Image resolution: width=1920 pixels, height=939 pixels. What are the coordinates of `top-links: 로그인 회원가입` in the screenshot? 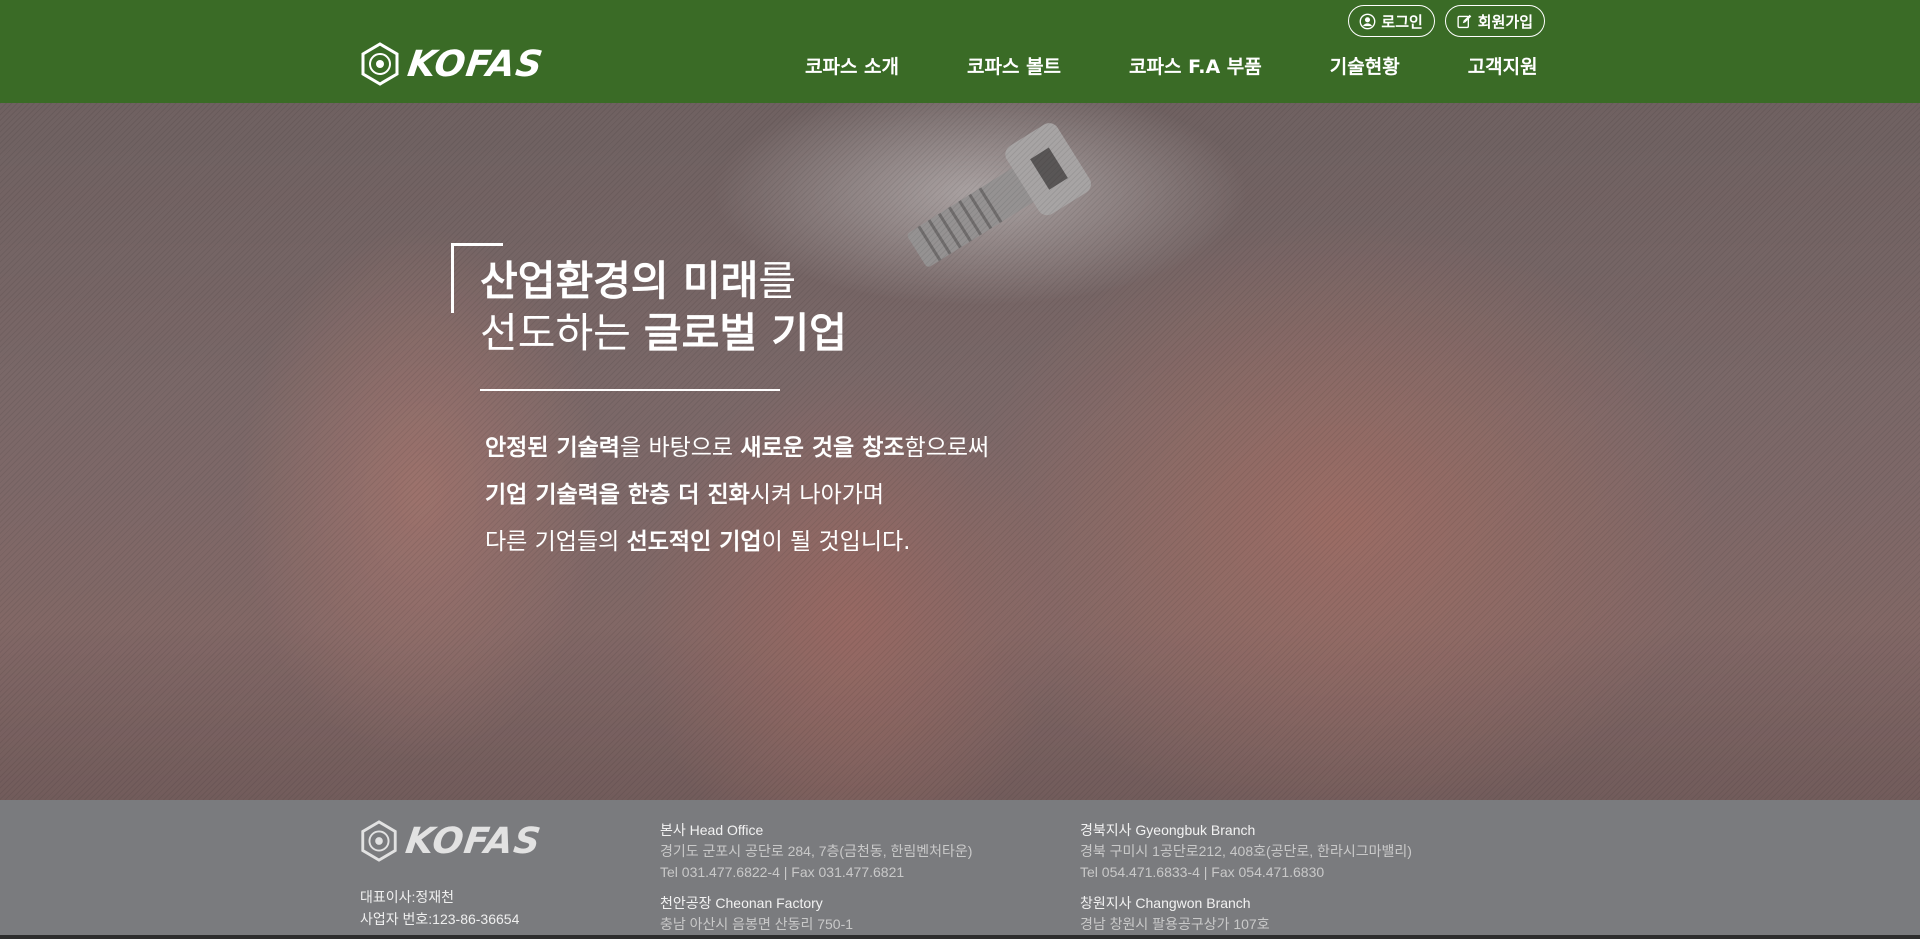 It's located at (1446, 21).